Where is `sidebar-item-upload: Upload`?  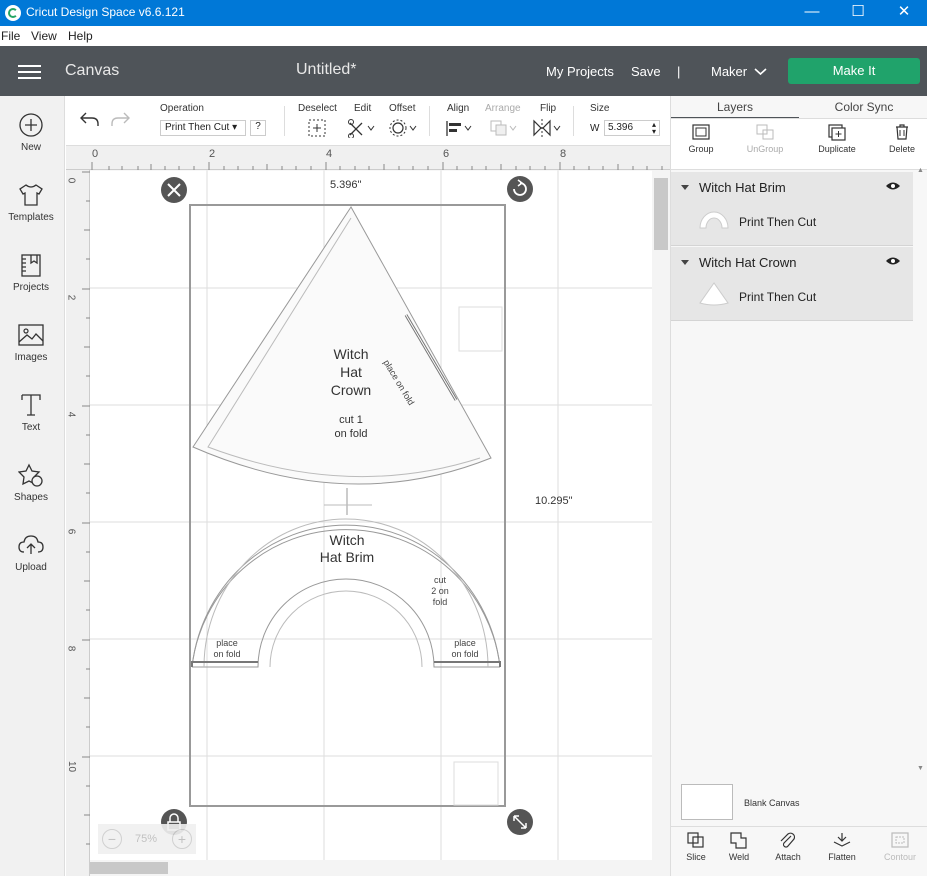
sidebar-item-upload: Upload is located at coordinates (31, 552).